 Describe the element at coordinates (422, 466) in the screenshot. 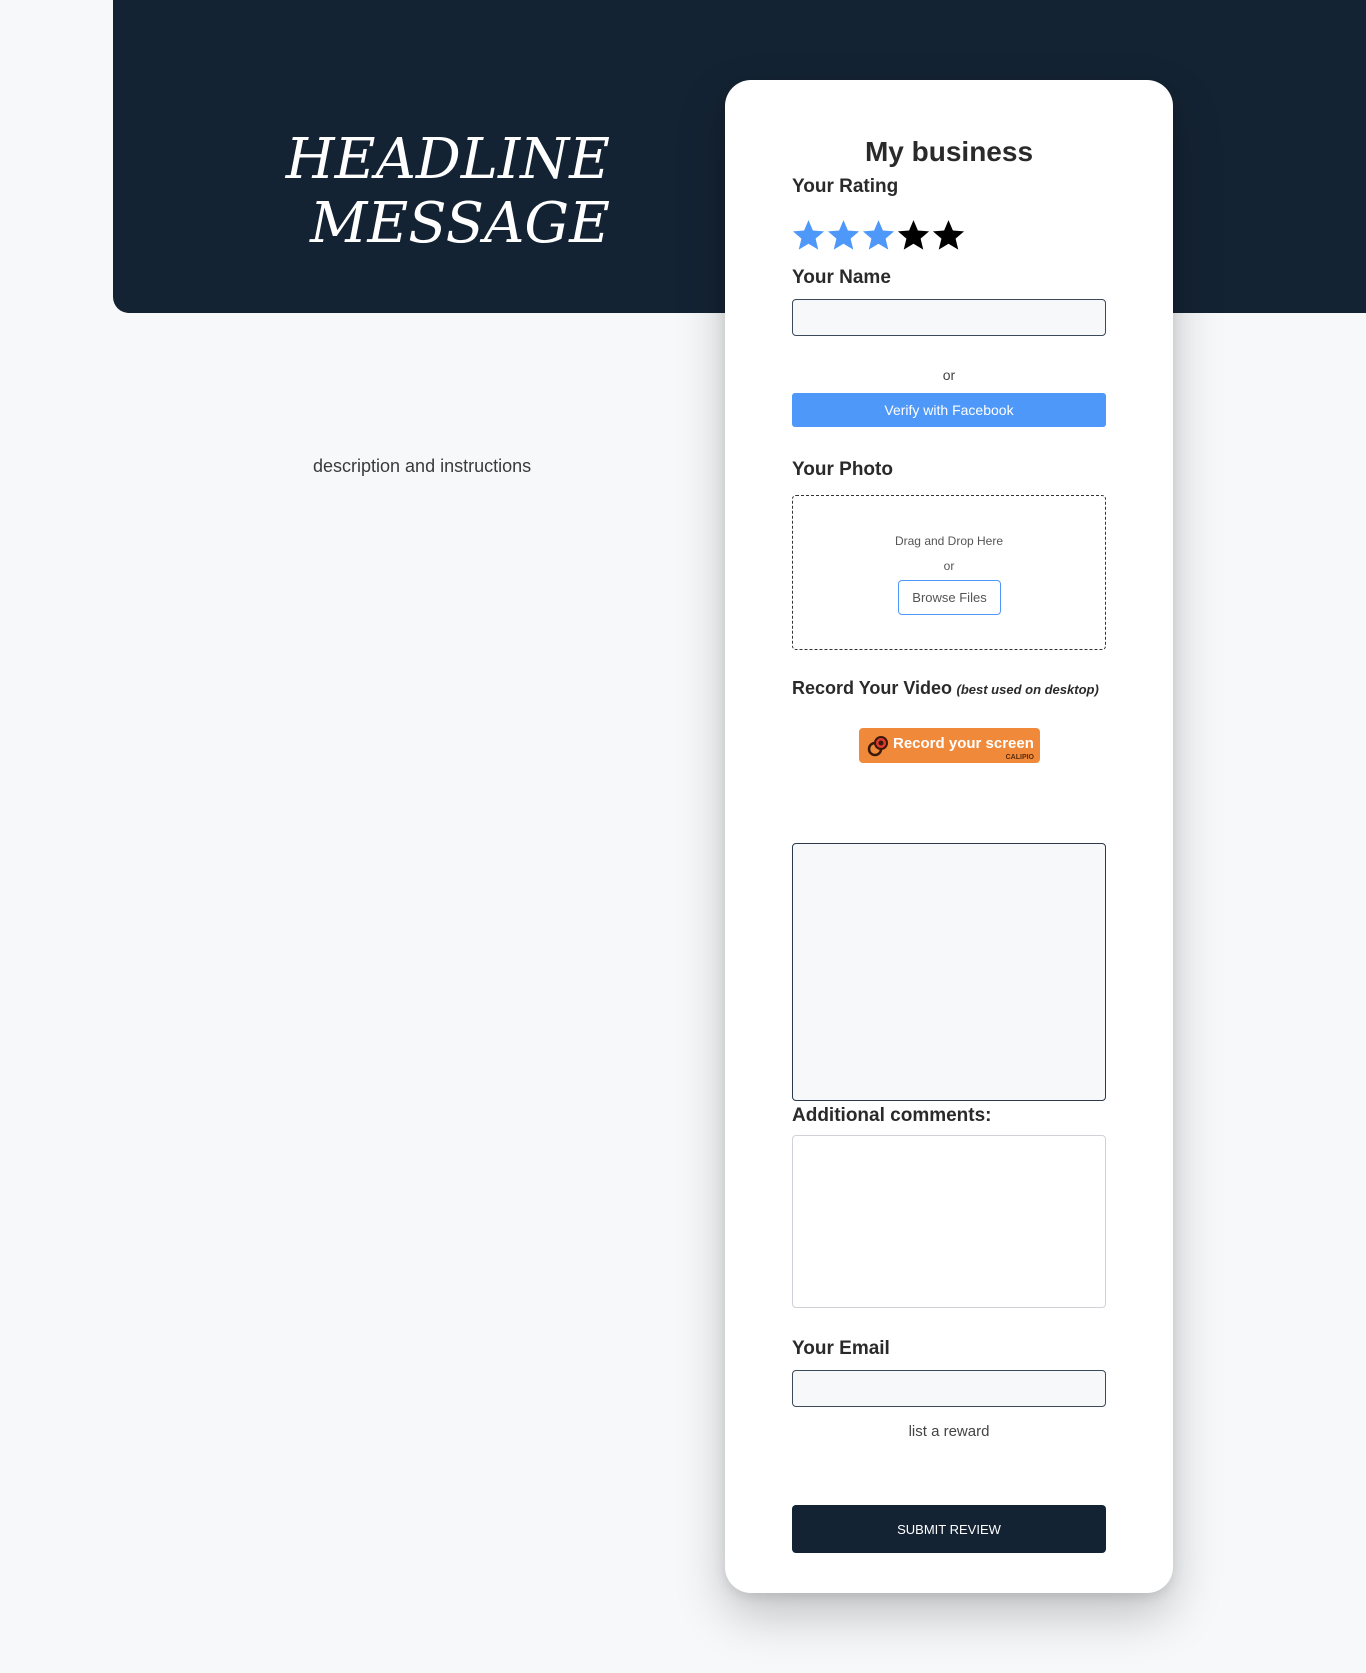

I see `description-text: description and instructions` at that location.